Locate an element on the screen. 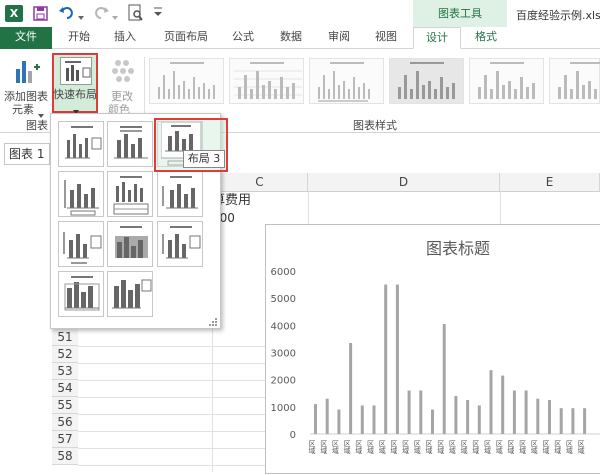  row-header: 57 is located at coordinates (65, 439).